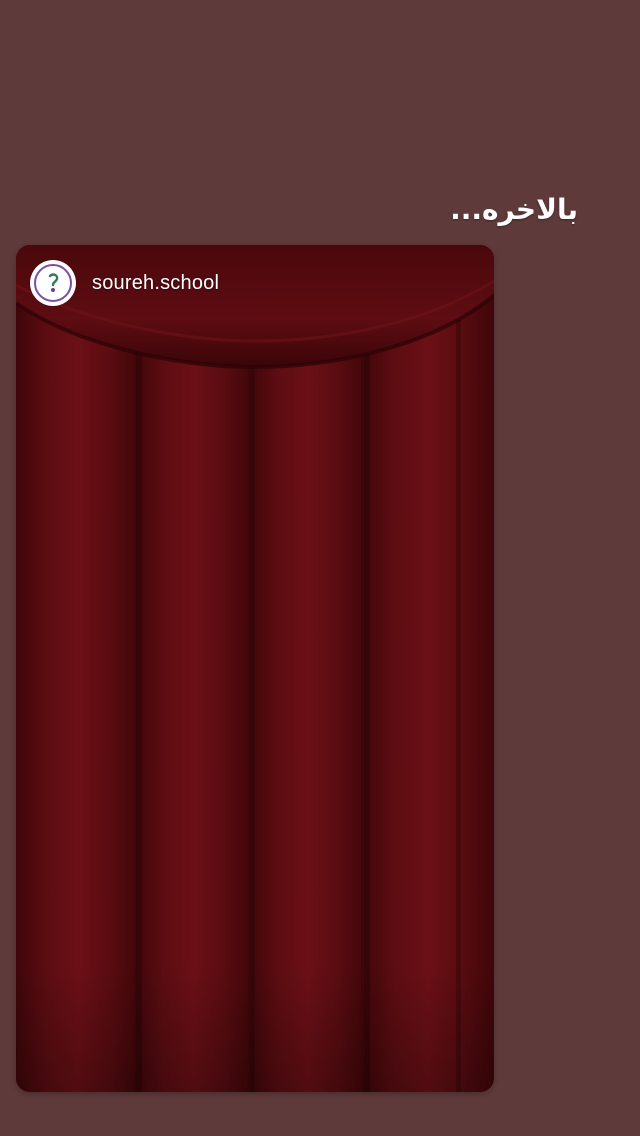 The image size is (640, 1136). I want to click on avatar, so click(53, 283).